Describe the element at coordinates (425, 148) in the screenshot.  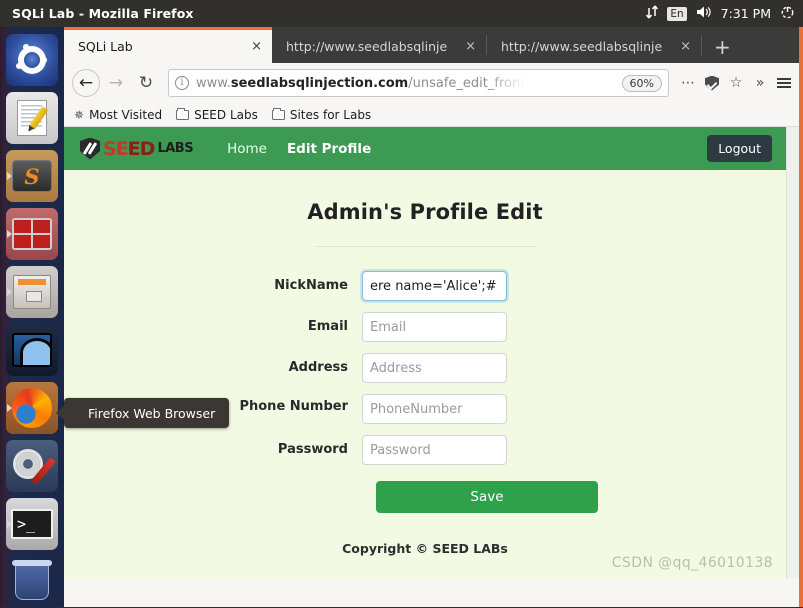
I see `site-navbar: SEED LABS Home Edit Profile Logout` at that location.